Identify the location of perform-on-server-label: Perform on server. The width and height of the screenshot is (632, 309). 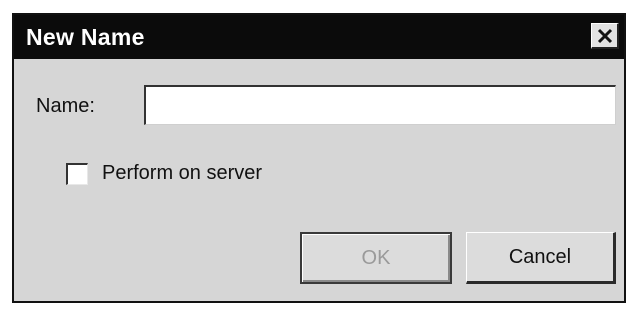
(182, 173).